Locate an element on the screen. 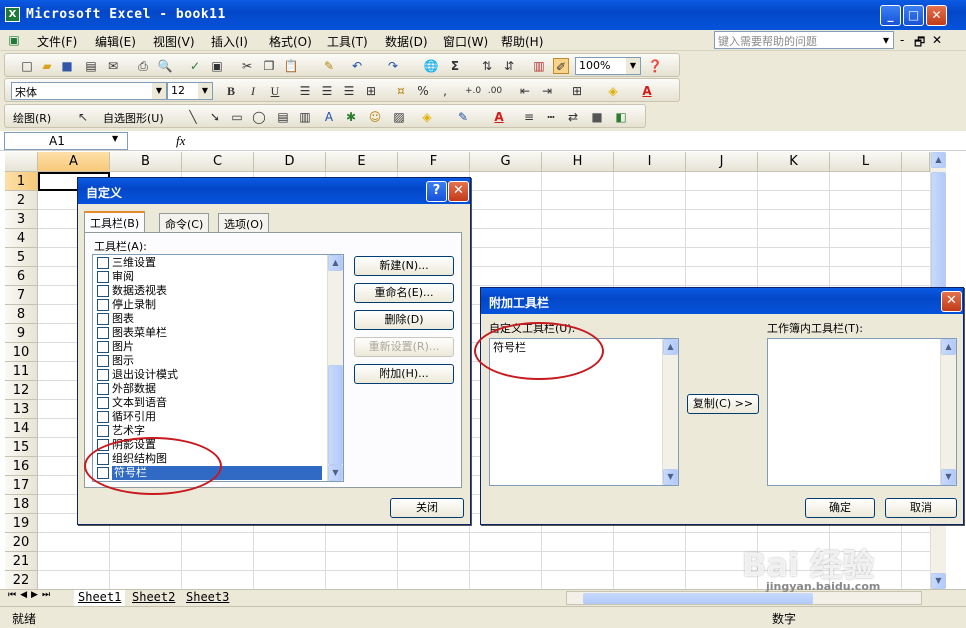  undo-icon: ↶ is located at coordinates (357, 66).